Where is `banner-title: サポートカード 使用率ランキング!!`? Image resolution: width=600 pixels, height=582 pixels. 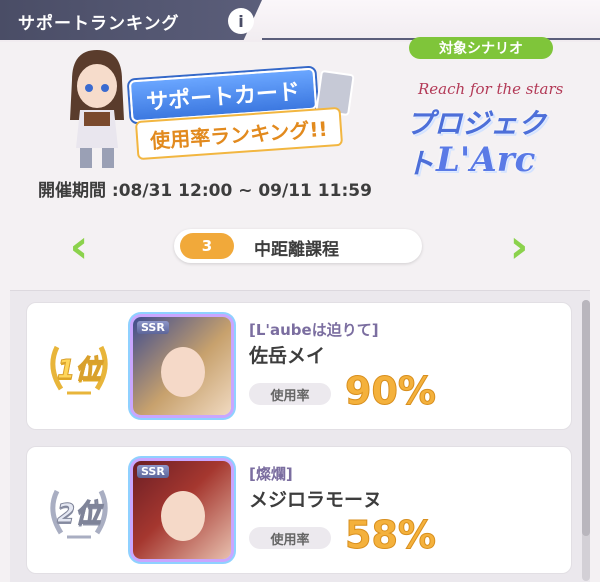
banner-title: サポートカード 使用率ランキング!! is located at coordinates (237, 112).